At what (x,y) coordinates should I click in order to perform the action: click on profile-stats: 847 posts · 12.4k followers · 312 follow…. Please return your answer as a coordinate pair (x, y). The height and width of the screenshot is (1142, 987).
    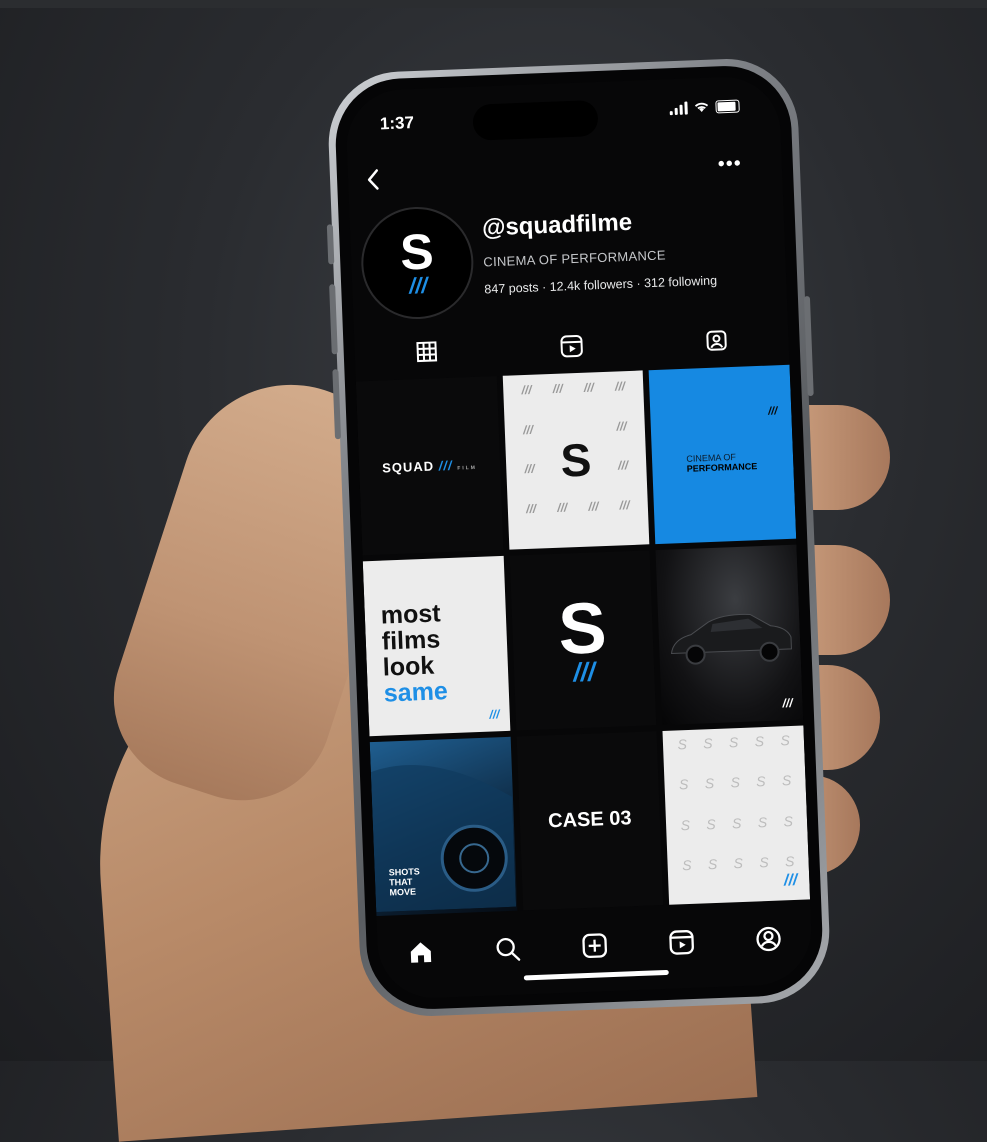
    Looking at the image, I should click on (600, 285).